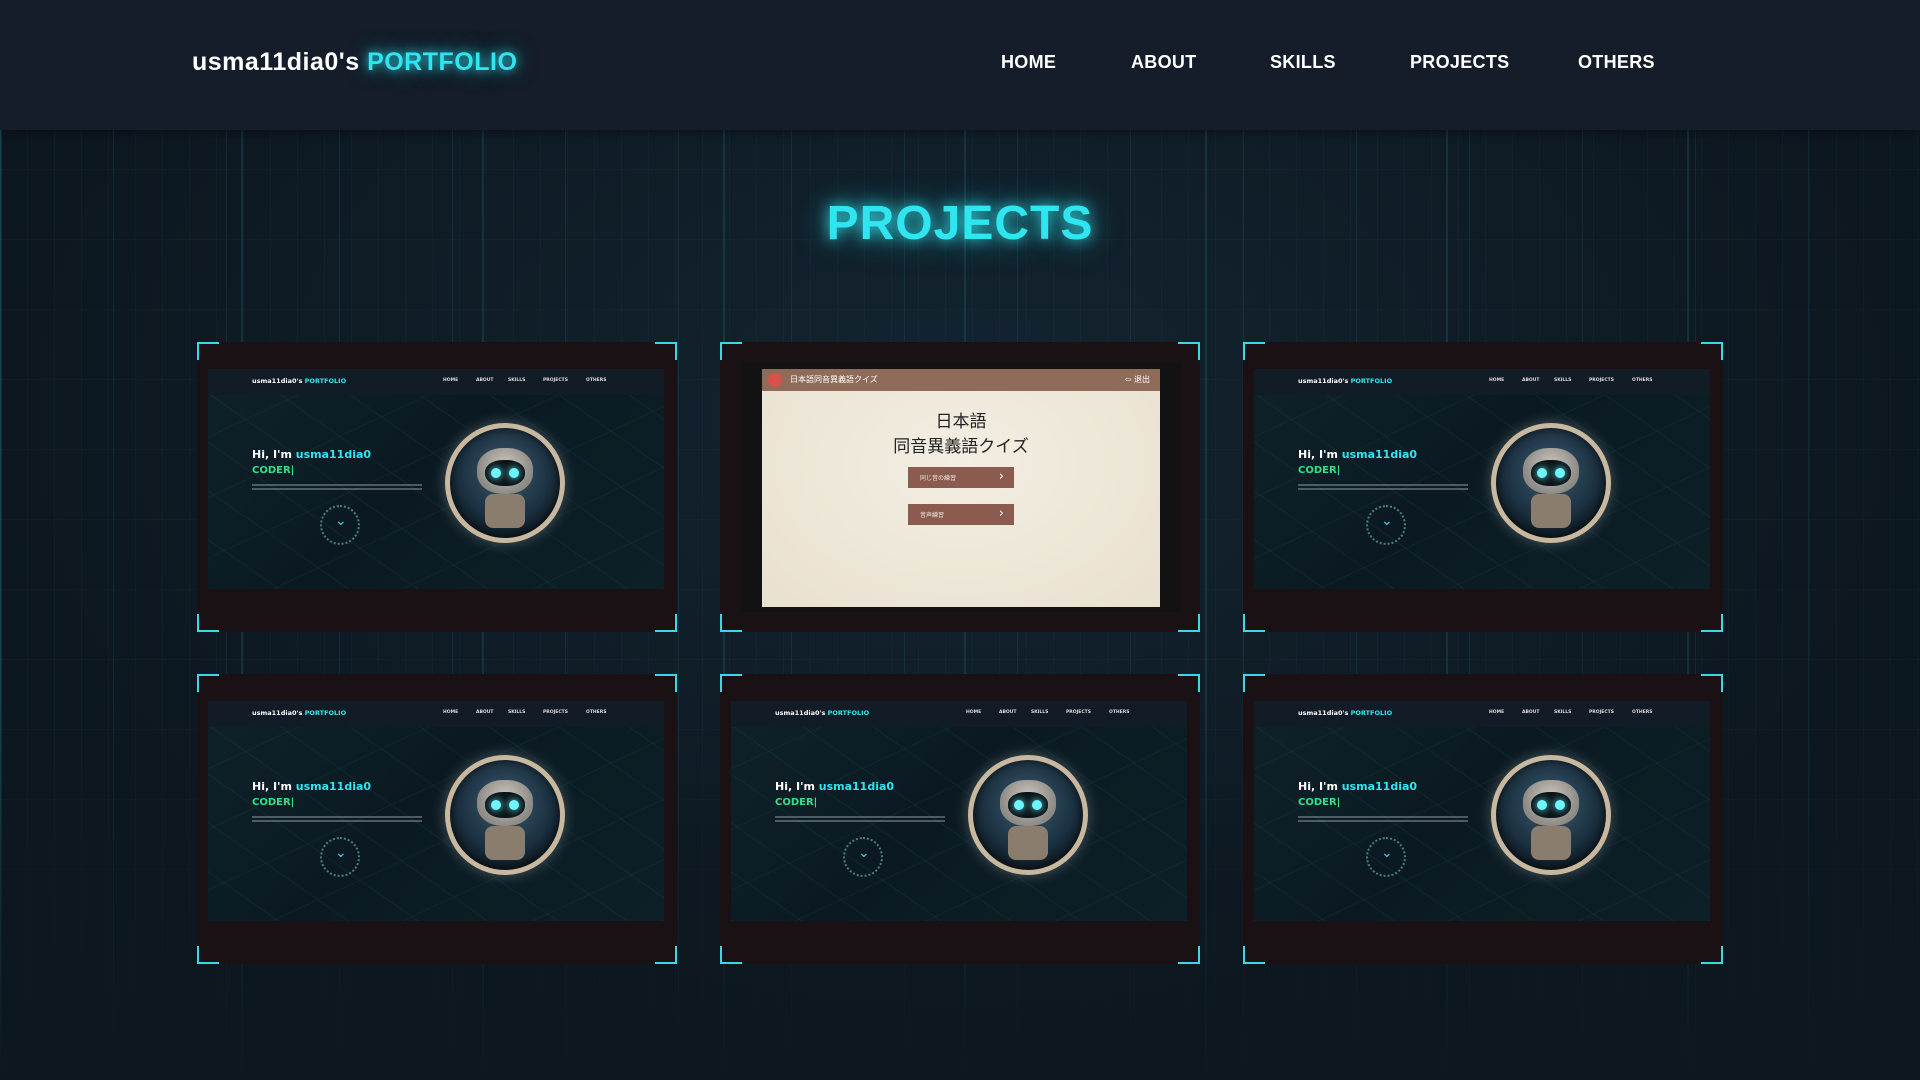 The image size is (1920, 1080). Describe the element at coordinates (1137, 379) in the screenshot. I see `quiz-exit-label: ⇦ 退出` at that location.